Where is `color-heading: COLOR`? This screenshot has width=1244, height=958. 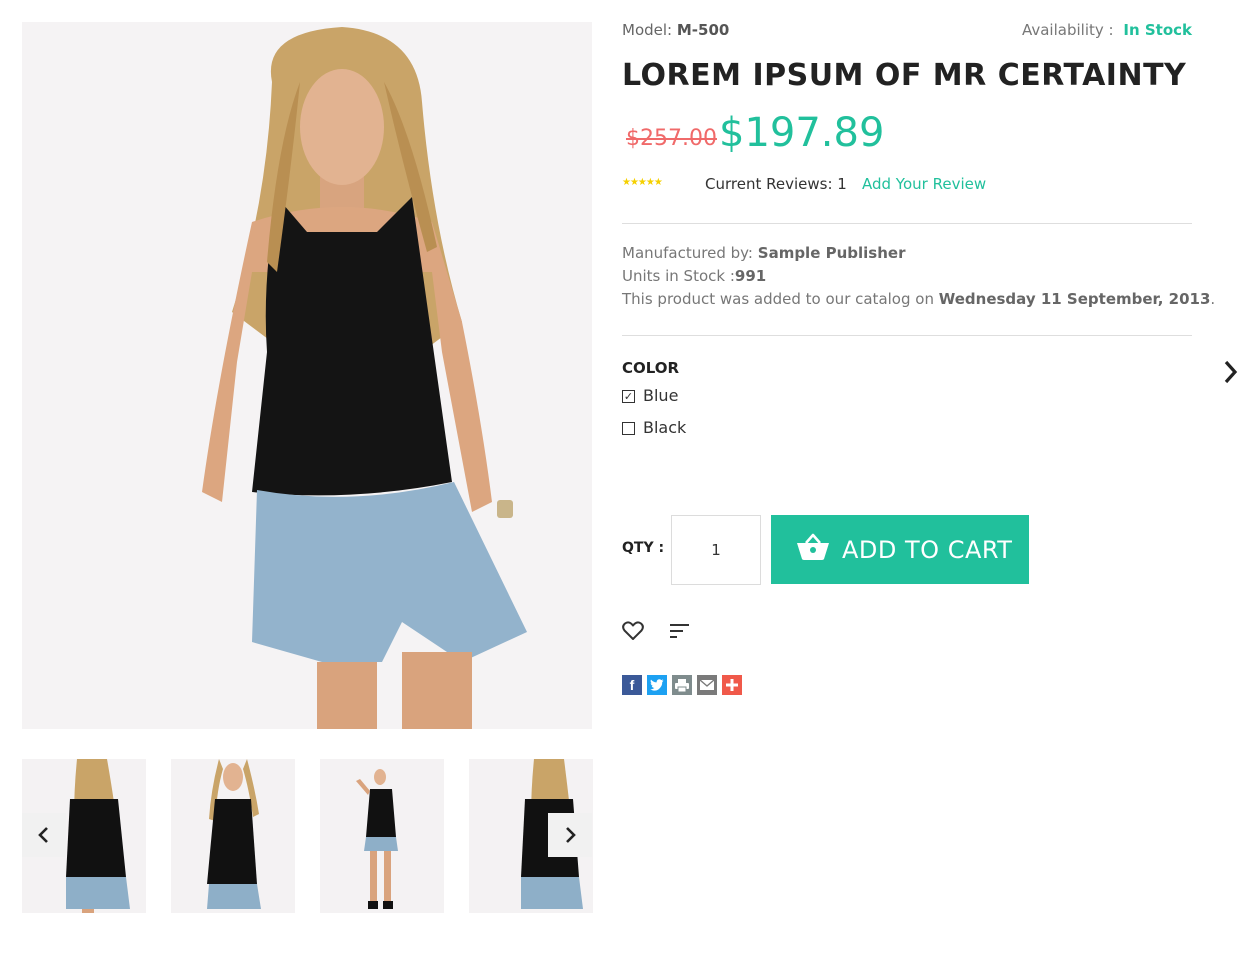 color-heading: COLOR is located at coordinates (651, 368).